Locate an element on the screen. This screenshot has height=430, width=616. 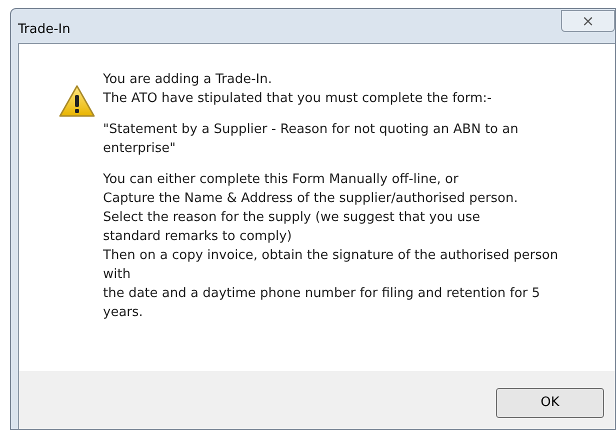
ok-button: OK is located at coordinates (550, 403).